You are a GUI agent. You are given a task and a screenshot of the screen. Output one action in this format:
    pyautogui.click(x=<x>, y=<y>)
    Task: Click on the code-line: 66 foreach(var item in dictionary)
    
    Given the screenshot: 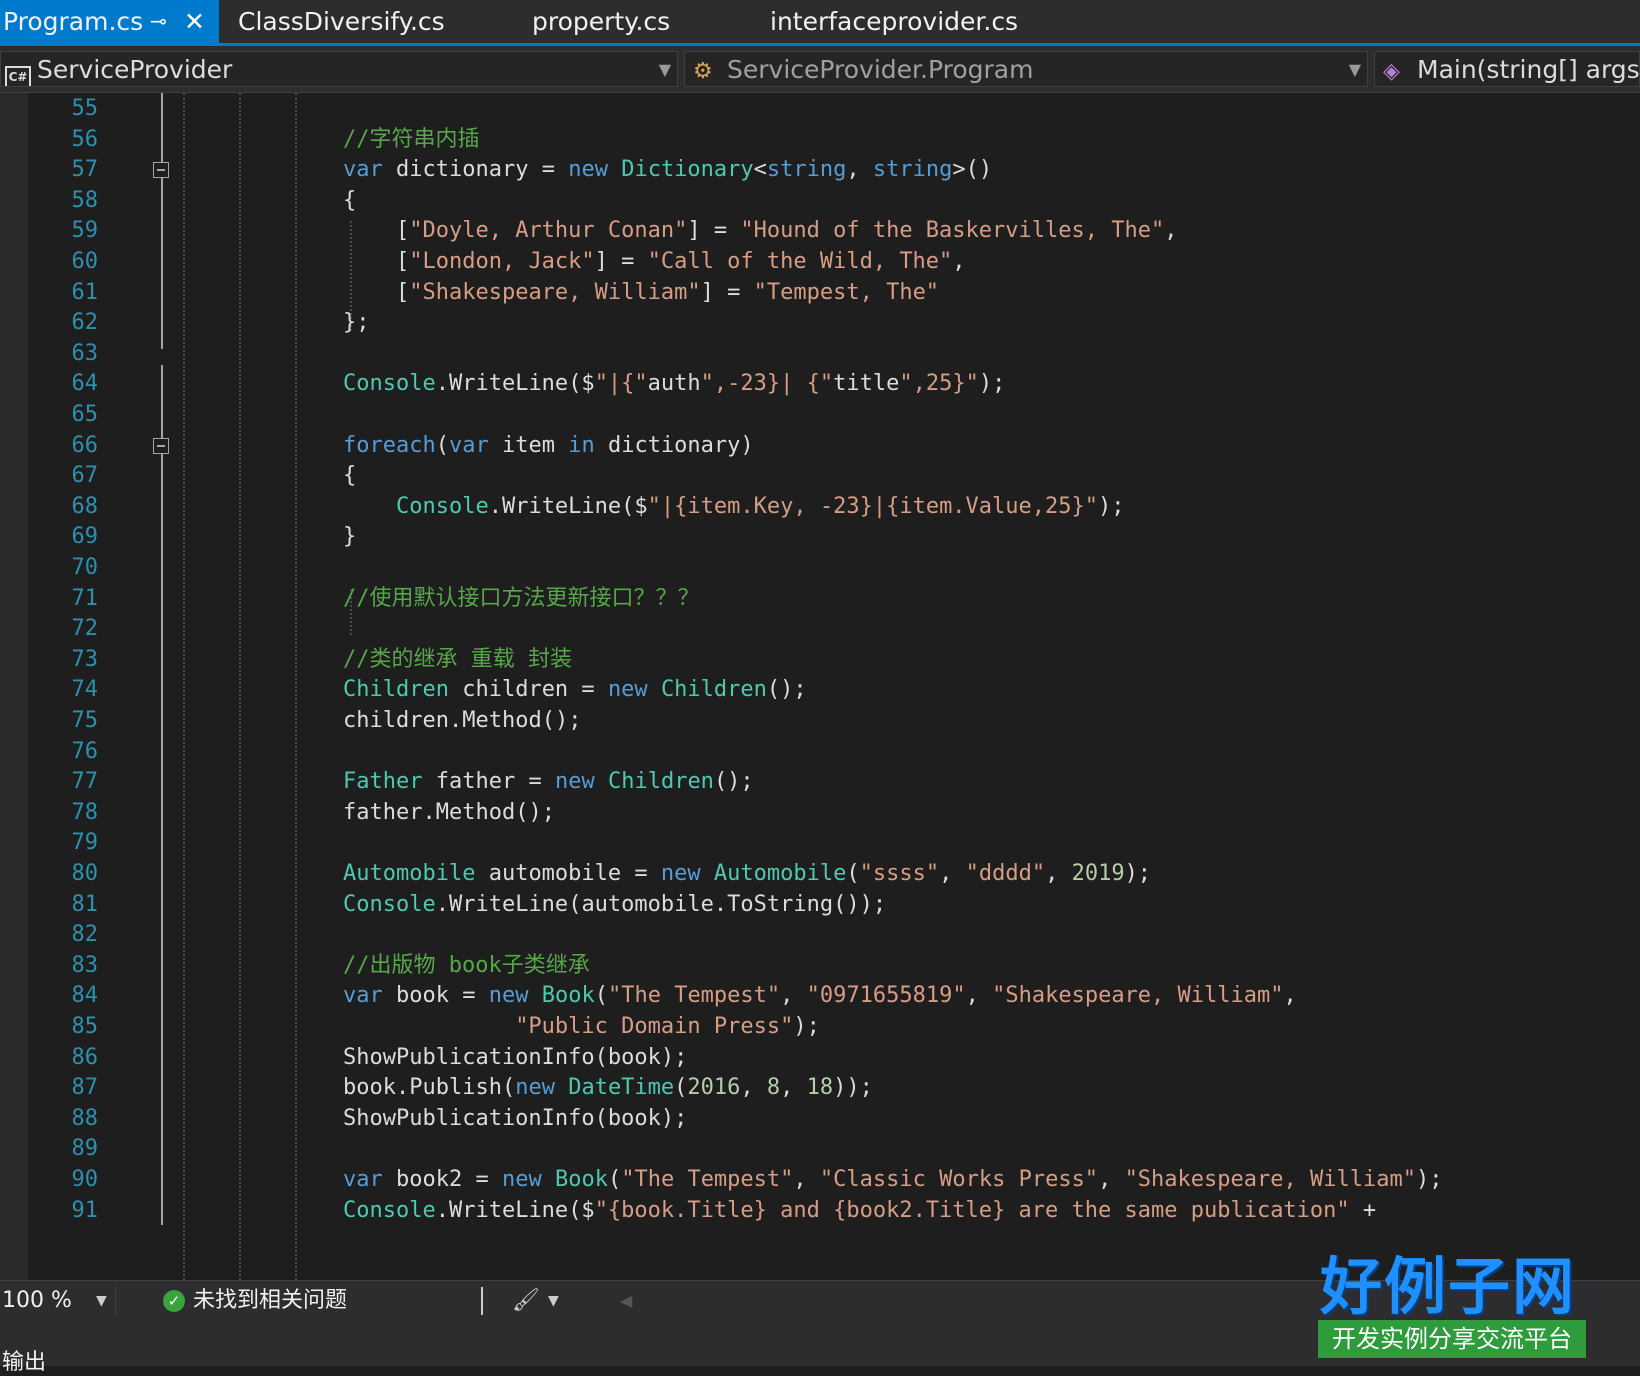 What is the action you would take?
    pyautogui.click(x=820, y=446)
    